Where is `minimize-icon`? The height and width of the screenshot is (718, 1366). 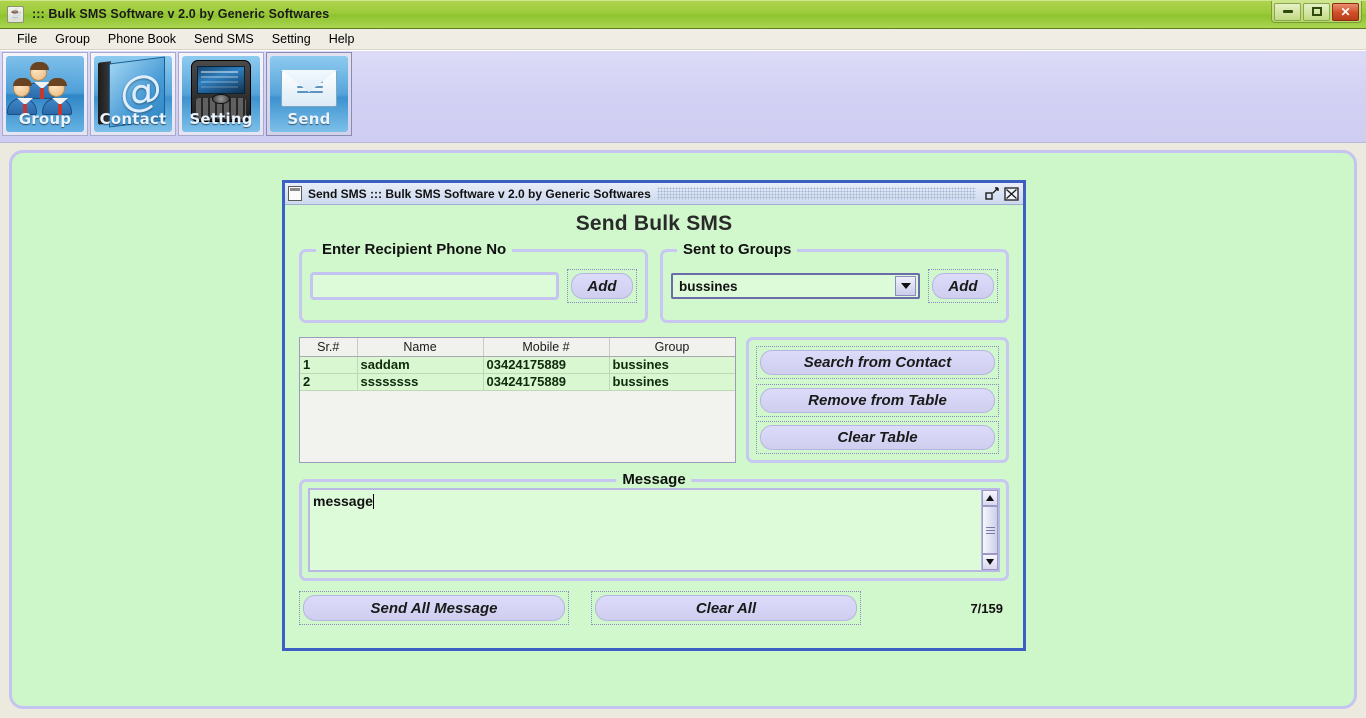
minimize-icon is located at coordinates (1287, 11).